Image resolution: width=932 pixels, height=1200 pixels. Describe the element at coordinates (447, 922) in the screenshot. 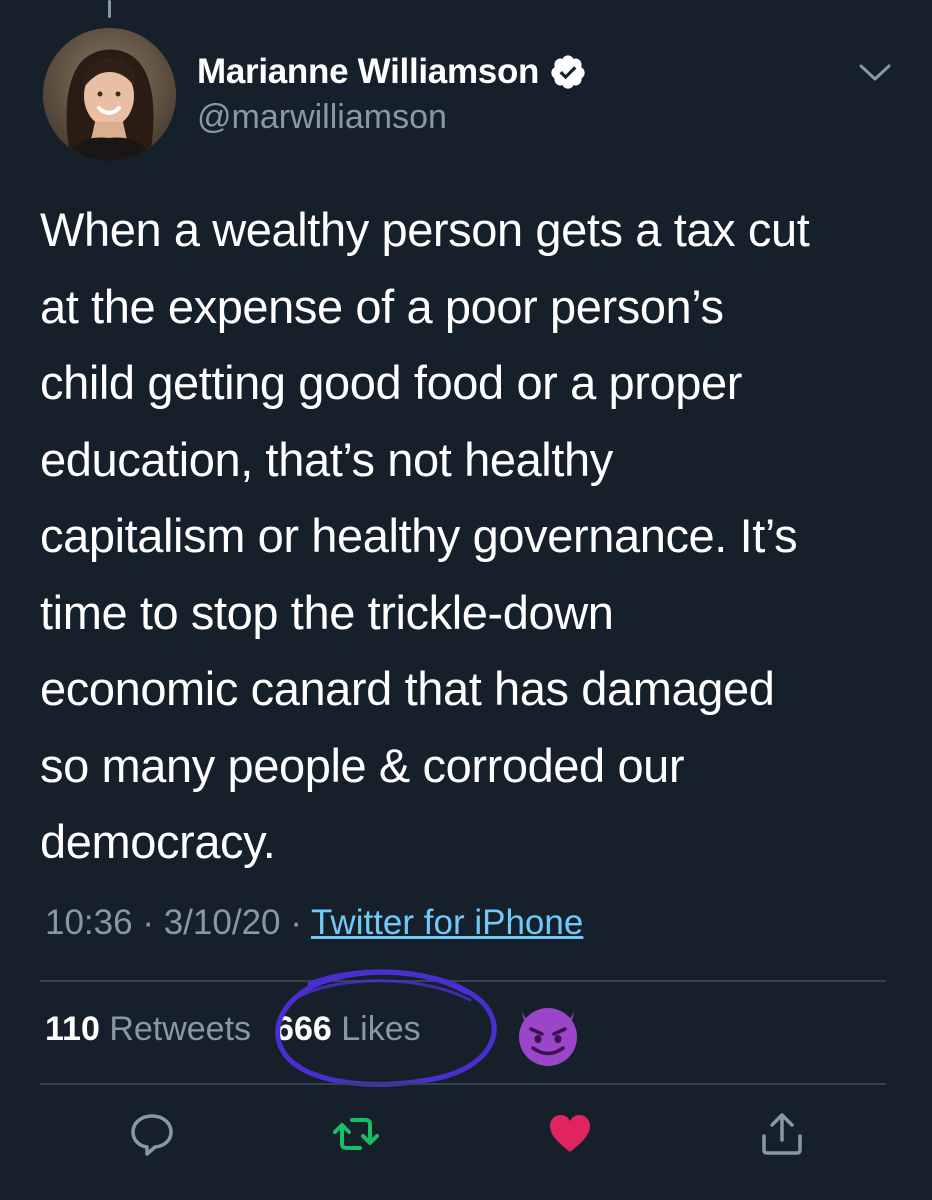

I see `tweet-source-link: Twitter for iPhone` at that location.